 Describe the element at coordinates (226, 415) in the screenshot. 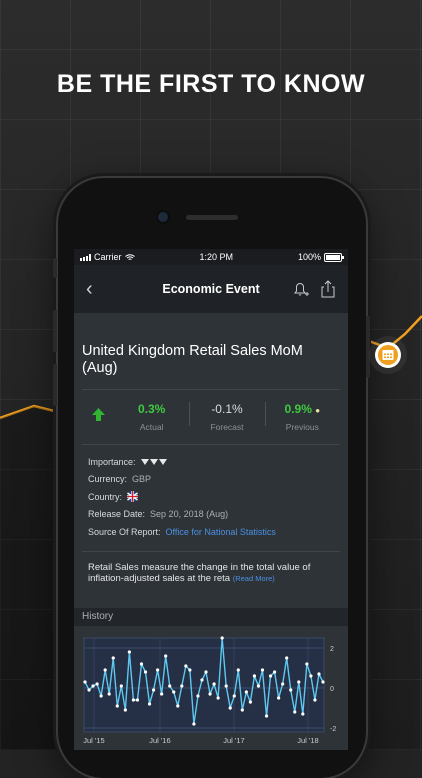

I see `stat-forecast: -0.1% Forecast` at that location.